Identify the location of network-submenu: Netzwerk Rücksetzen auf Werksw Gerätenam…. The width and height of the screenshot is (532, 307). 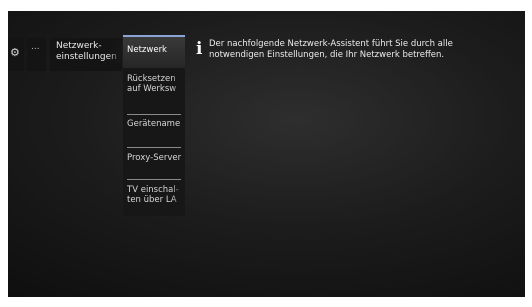
(154, 125).